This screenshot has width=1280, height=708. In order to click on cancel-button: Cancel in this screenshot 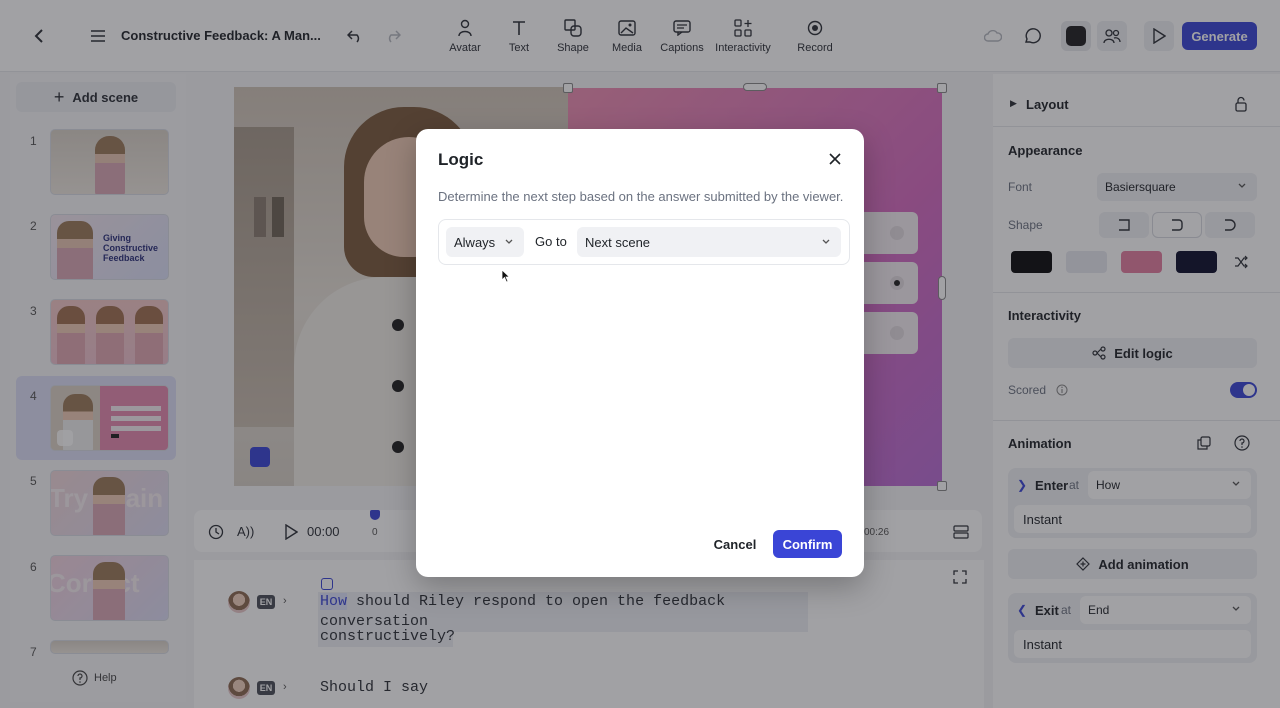, I will do `click(735, 544)`.